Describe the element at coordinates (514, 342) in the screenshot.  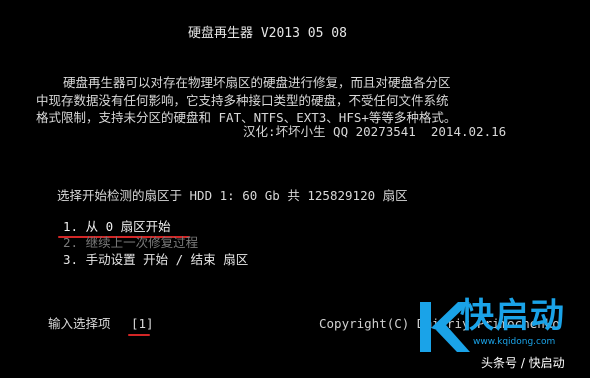
I see `watermark-url: www.kqidong.com` at that location.